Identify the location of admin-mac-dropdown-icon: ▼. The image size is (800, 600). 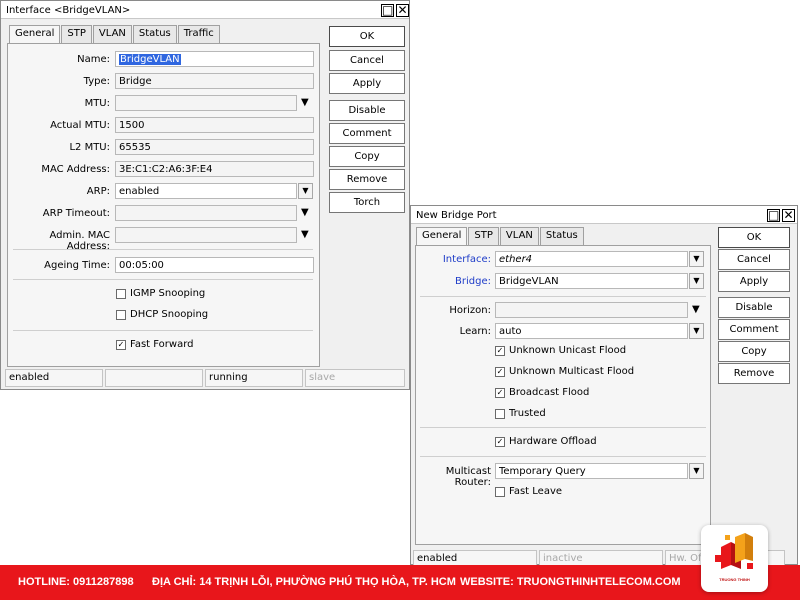
(305, 235).